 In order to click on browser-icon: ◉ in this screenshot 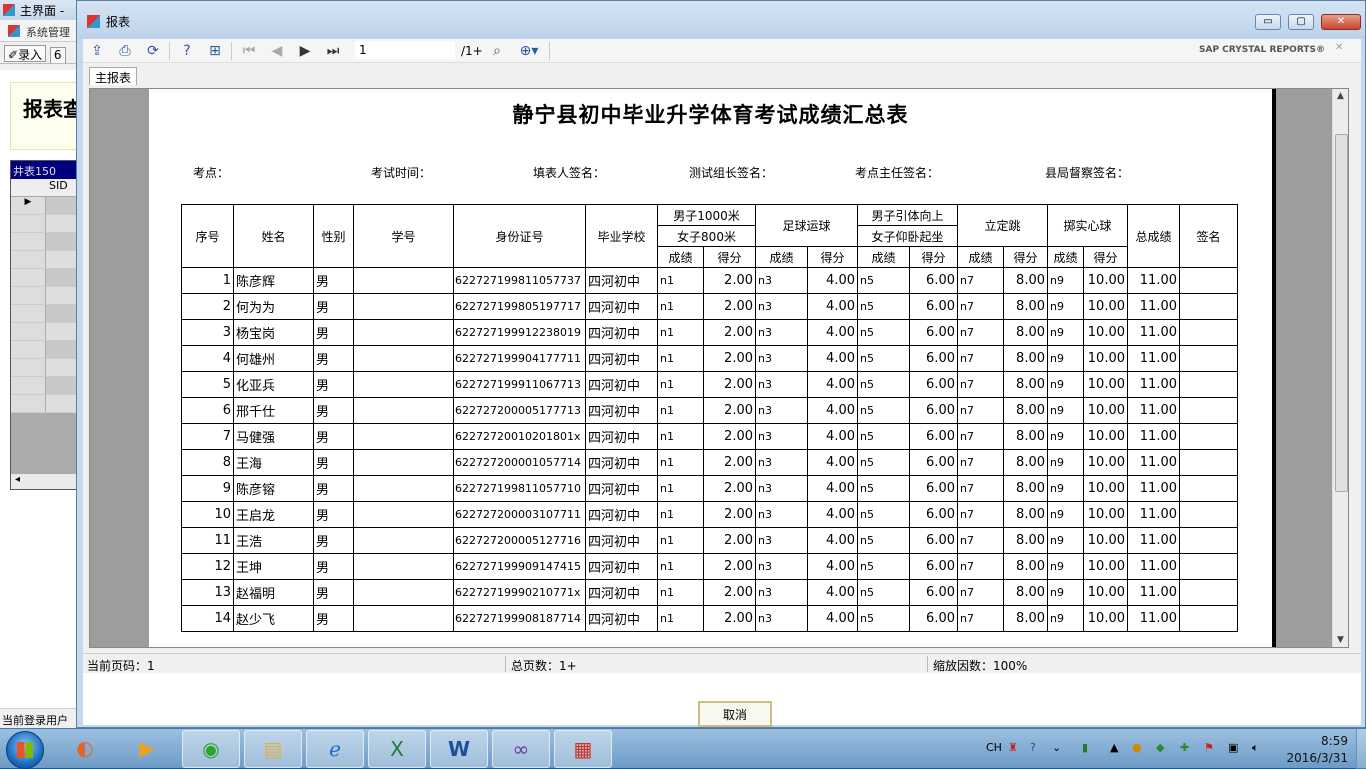, I will do `click(211, 749)`.